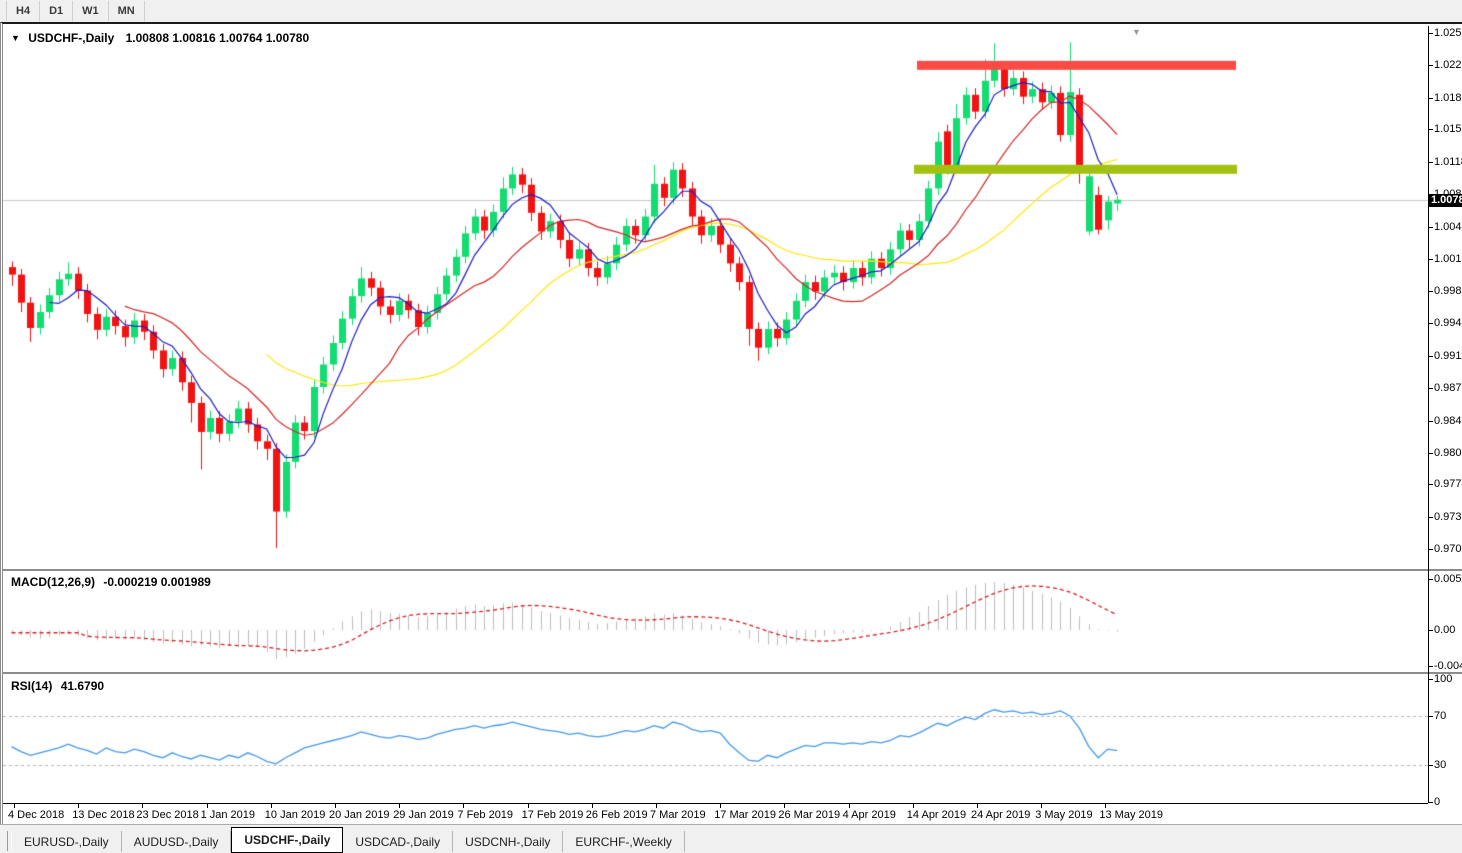  I want to click on expand-arrow-icon: ▼, so click(15, 38).